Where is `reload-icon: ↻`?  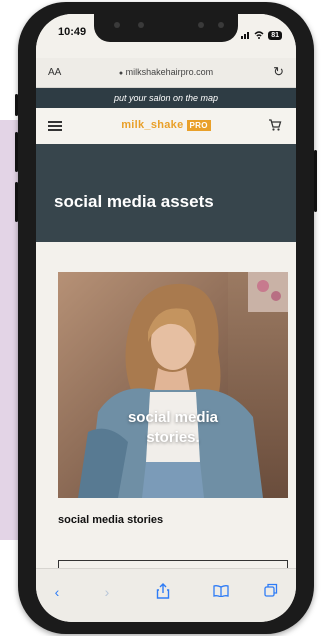 reload-icon: ↻ is located at coordinates (278, 72).